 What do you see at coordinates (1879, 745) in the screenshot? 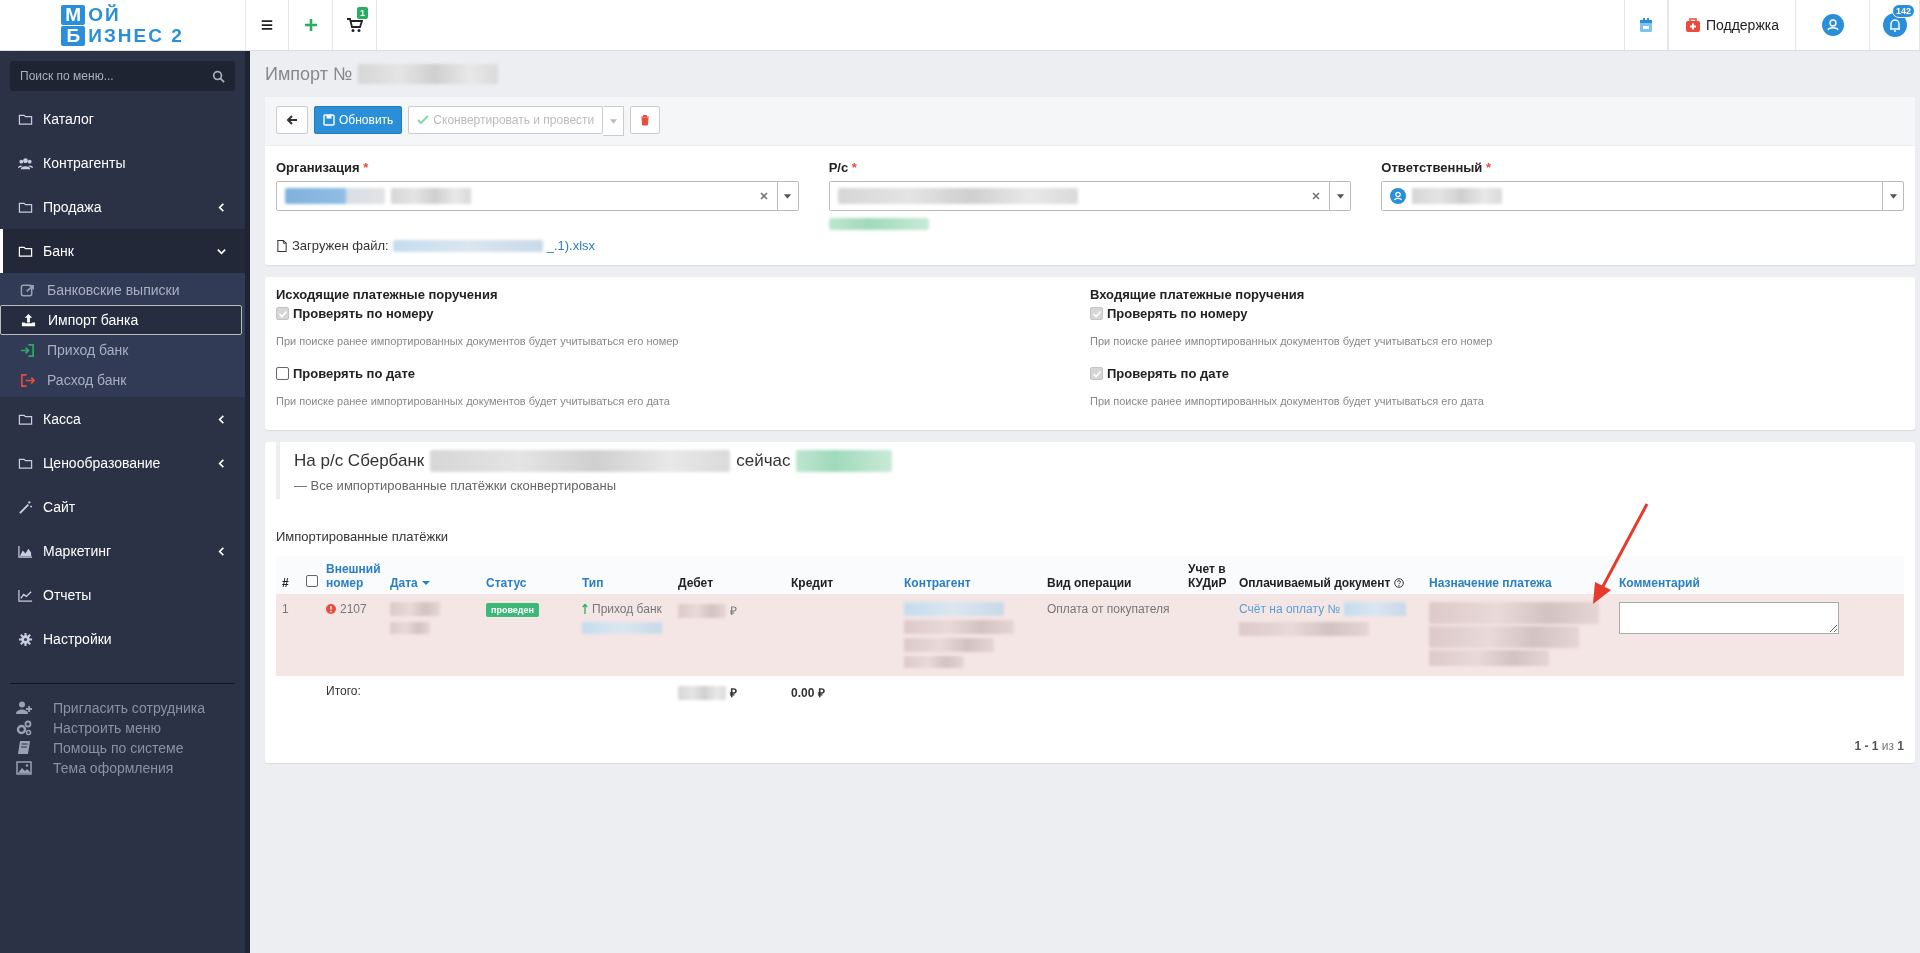
I see `pagination-info: 1 - 1 из 1` at bounding box center [1879, 745].